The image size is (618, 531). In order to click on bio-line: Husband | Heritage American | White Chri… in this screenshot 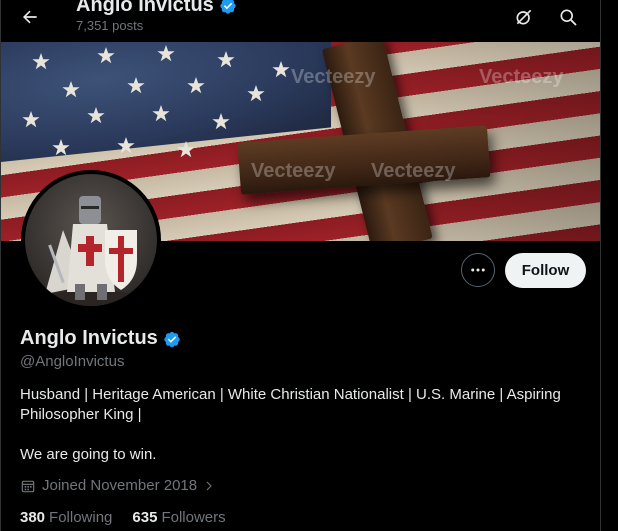, I will do `click(290, 404)`.